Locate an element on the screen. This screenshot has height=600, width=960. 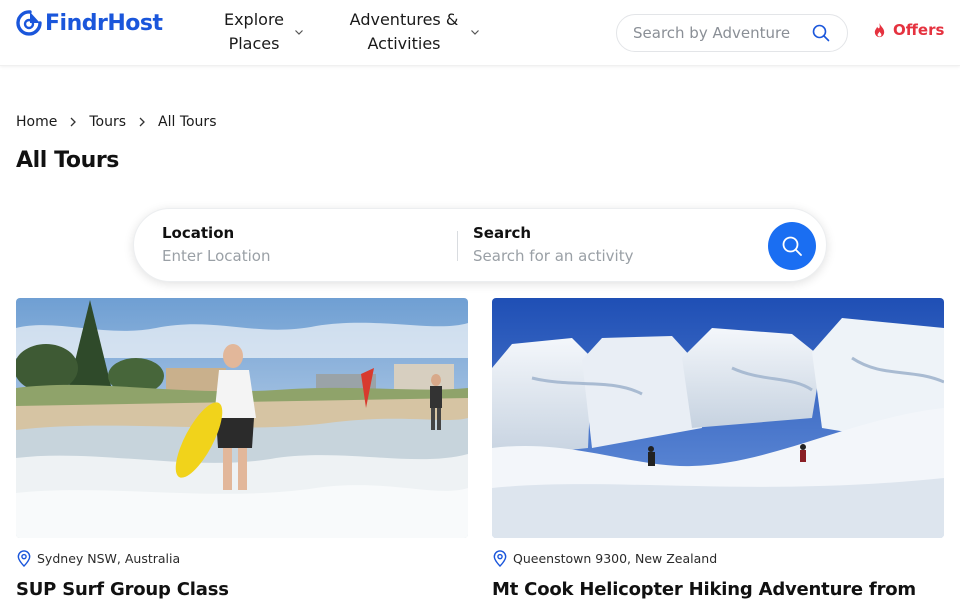
location-input is located at coordinates (292, 256).